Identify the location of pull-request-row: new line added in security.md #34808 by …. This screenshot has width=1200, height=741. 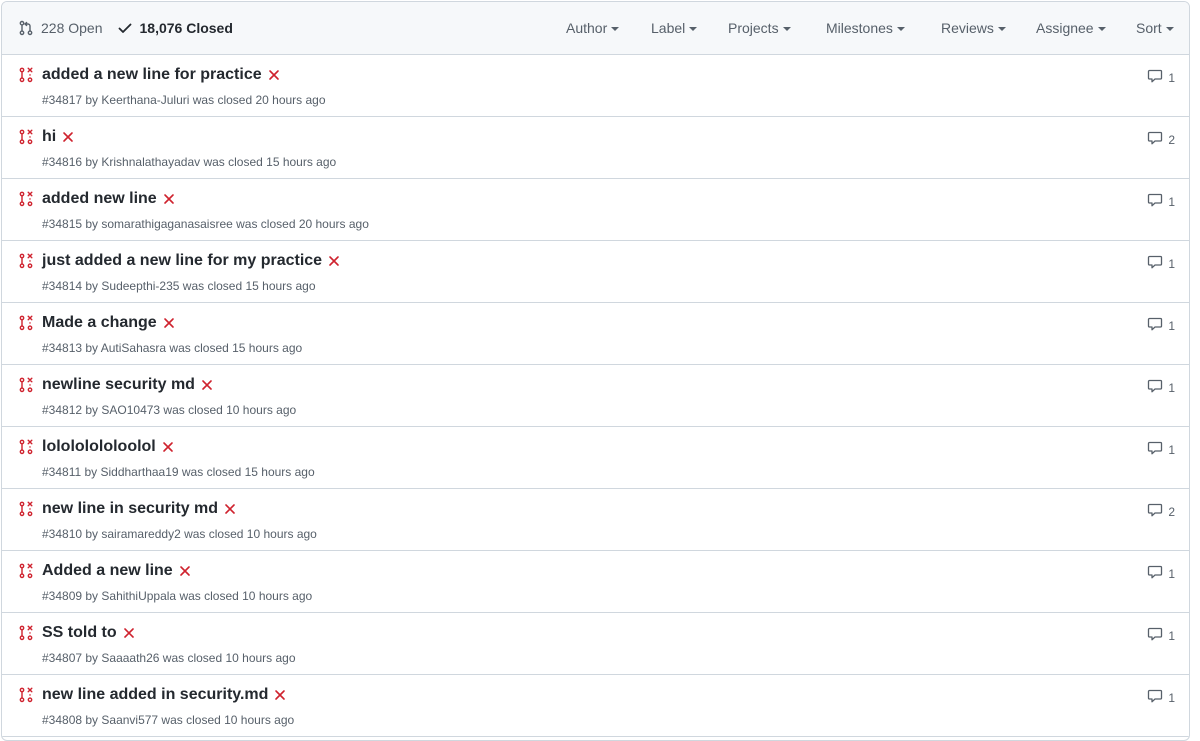
(595, 706).